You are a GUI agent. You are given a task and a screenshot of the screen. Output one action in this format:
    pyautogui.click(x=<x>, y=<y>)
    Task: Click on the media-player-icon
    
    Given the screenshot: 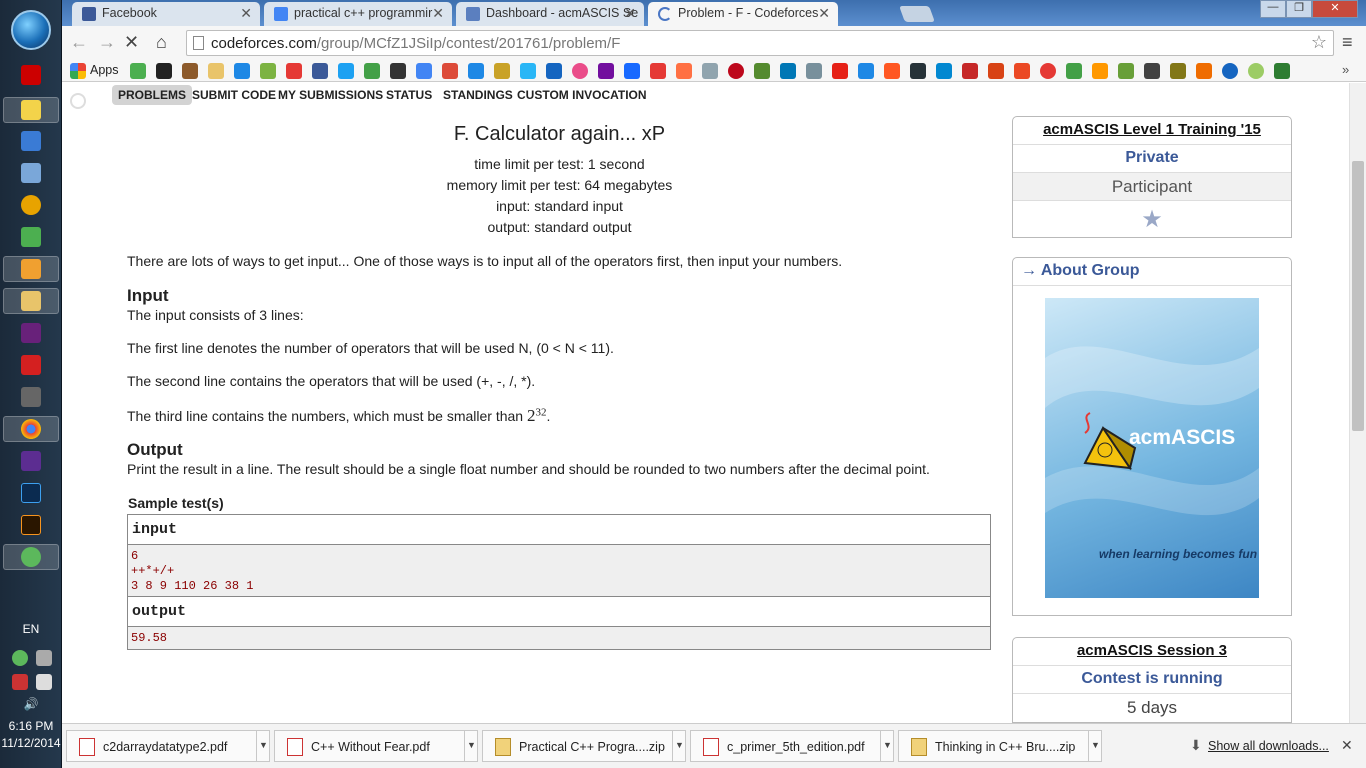 What is the action you would take?
    pyautogui.click(x=31, y=269)
    